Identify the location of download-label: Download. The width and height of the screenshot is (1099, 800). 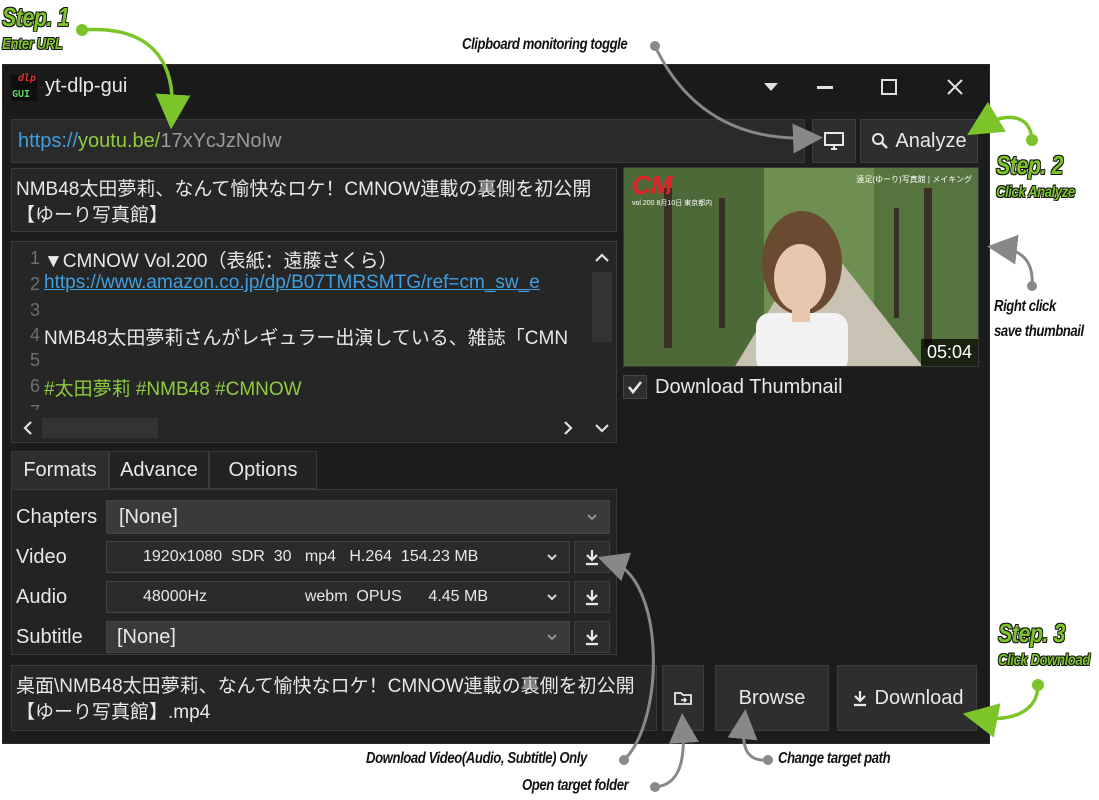
(919, 697).